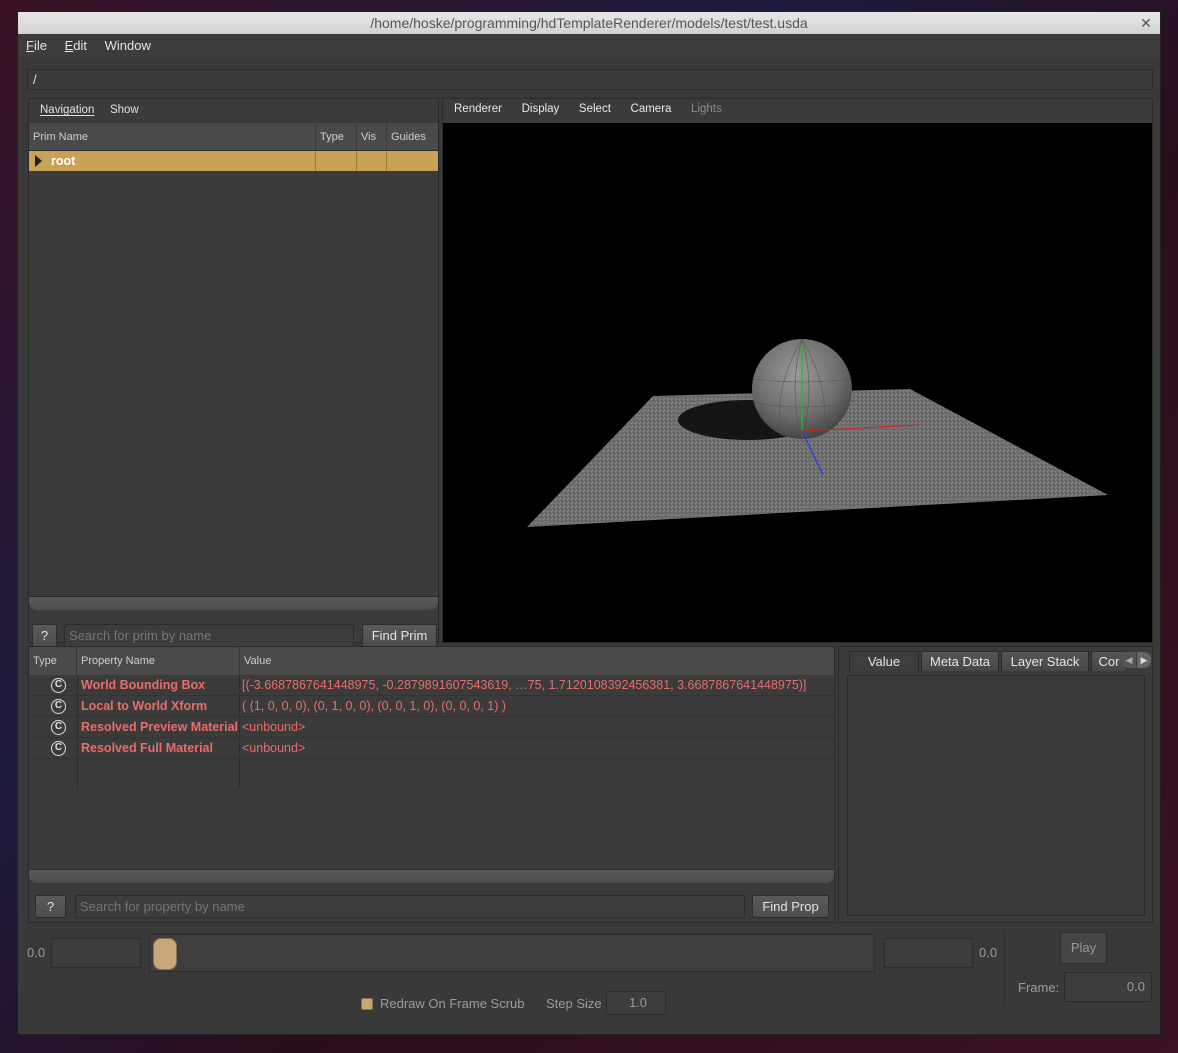  What do you see at coordinates (158, 661) in the screenshot?
I see `col-prop-name: Property Name` at bounding box center [158, 661].